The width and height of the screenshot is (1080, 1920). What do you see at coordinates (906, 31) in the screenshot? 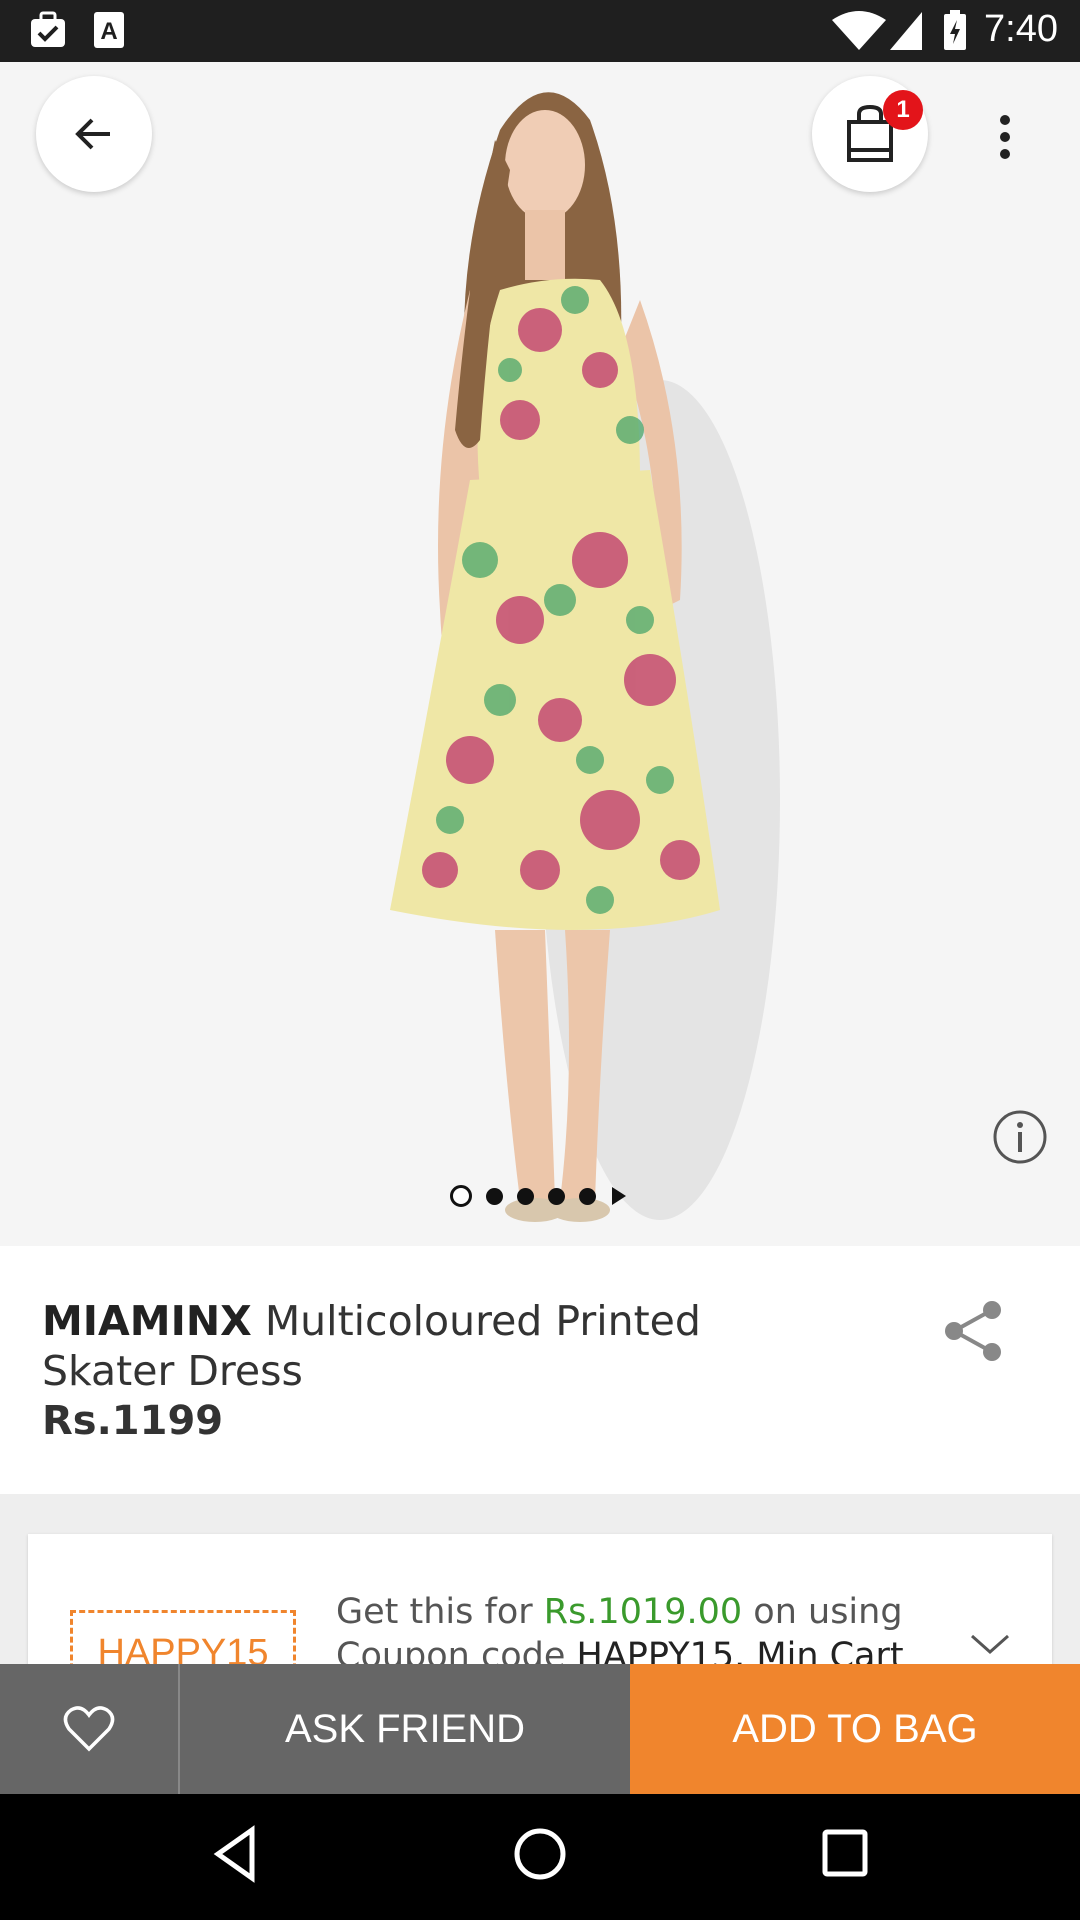
I see `signal-icon` at bounding box center [906, 31].